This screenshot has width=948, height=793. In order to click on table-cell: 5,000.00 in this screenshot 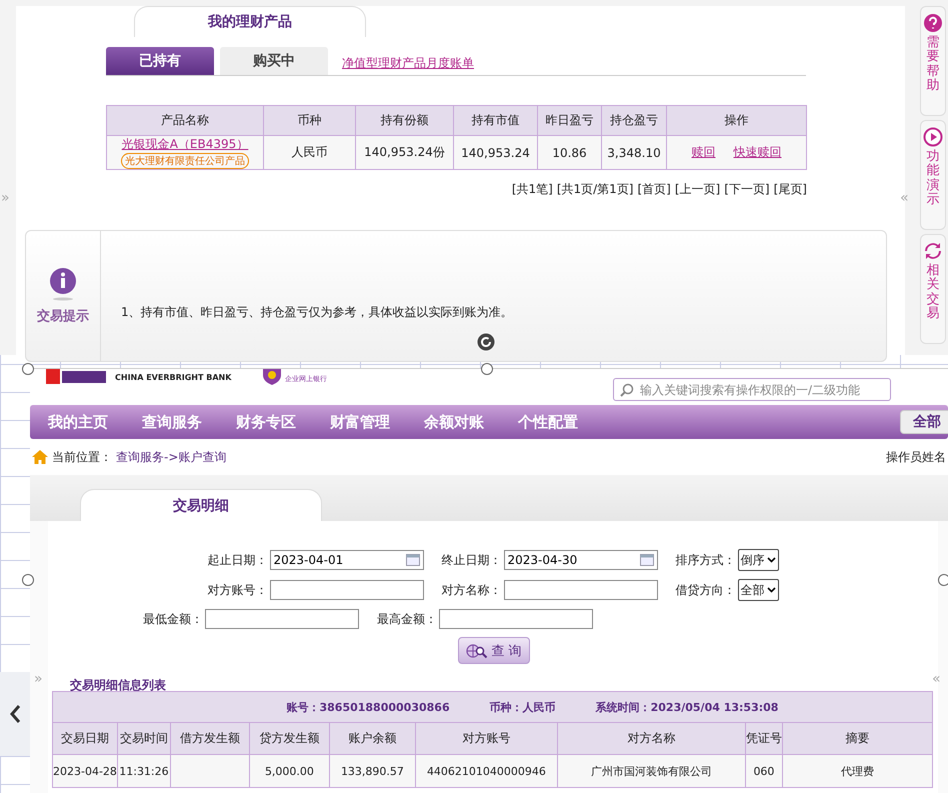, I will do `click(289, 771)`.